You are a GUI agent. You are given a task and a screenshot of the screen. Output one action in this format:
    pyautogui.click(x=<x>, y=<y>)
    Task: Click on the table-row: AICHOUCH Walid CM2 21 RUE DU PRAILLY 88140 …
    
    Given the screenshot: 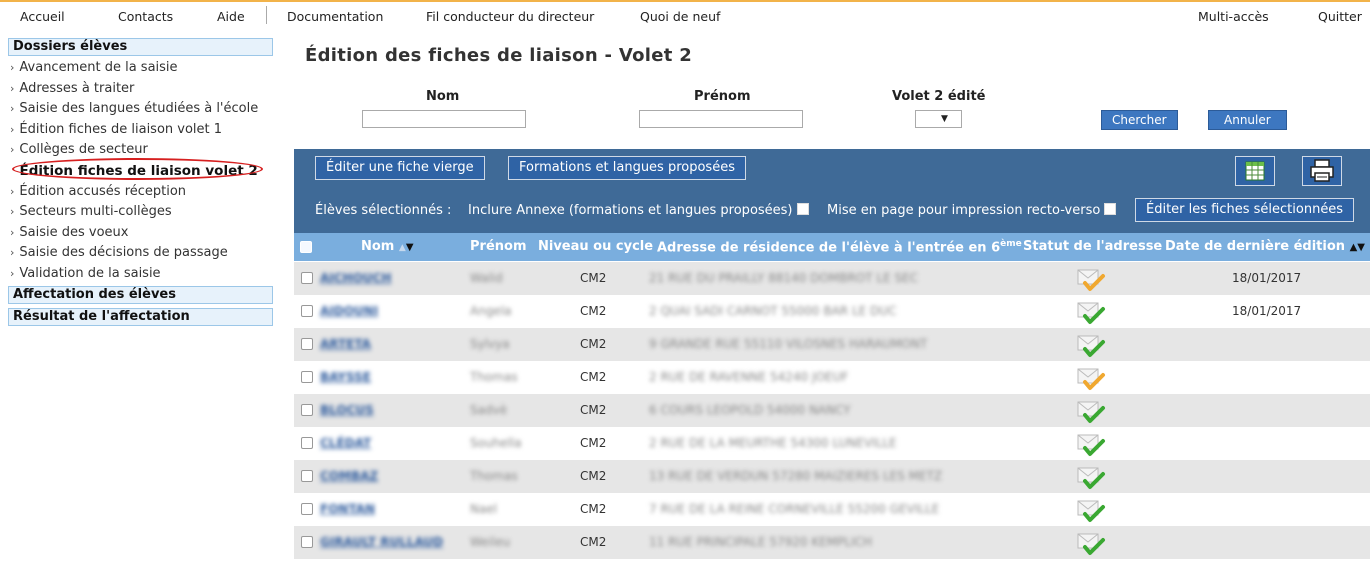 What is the action you would take?
    pyautogui.click(x=832, y=278)
    